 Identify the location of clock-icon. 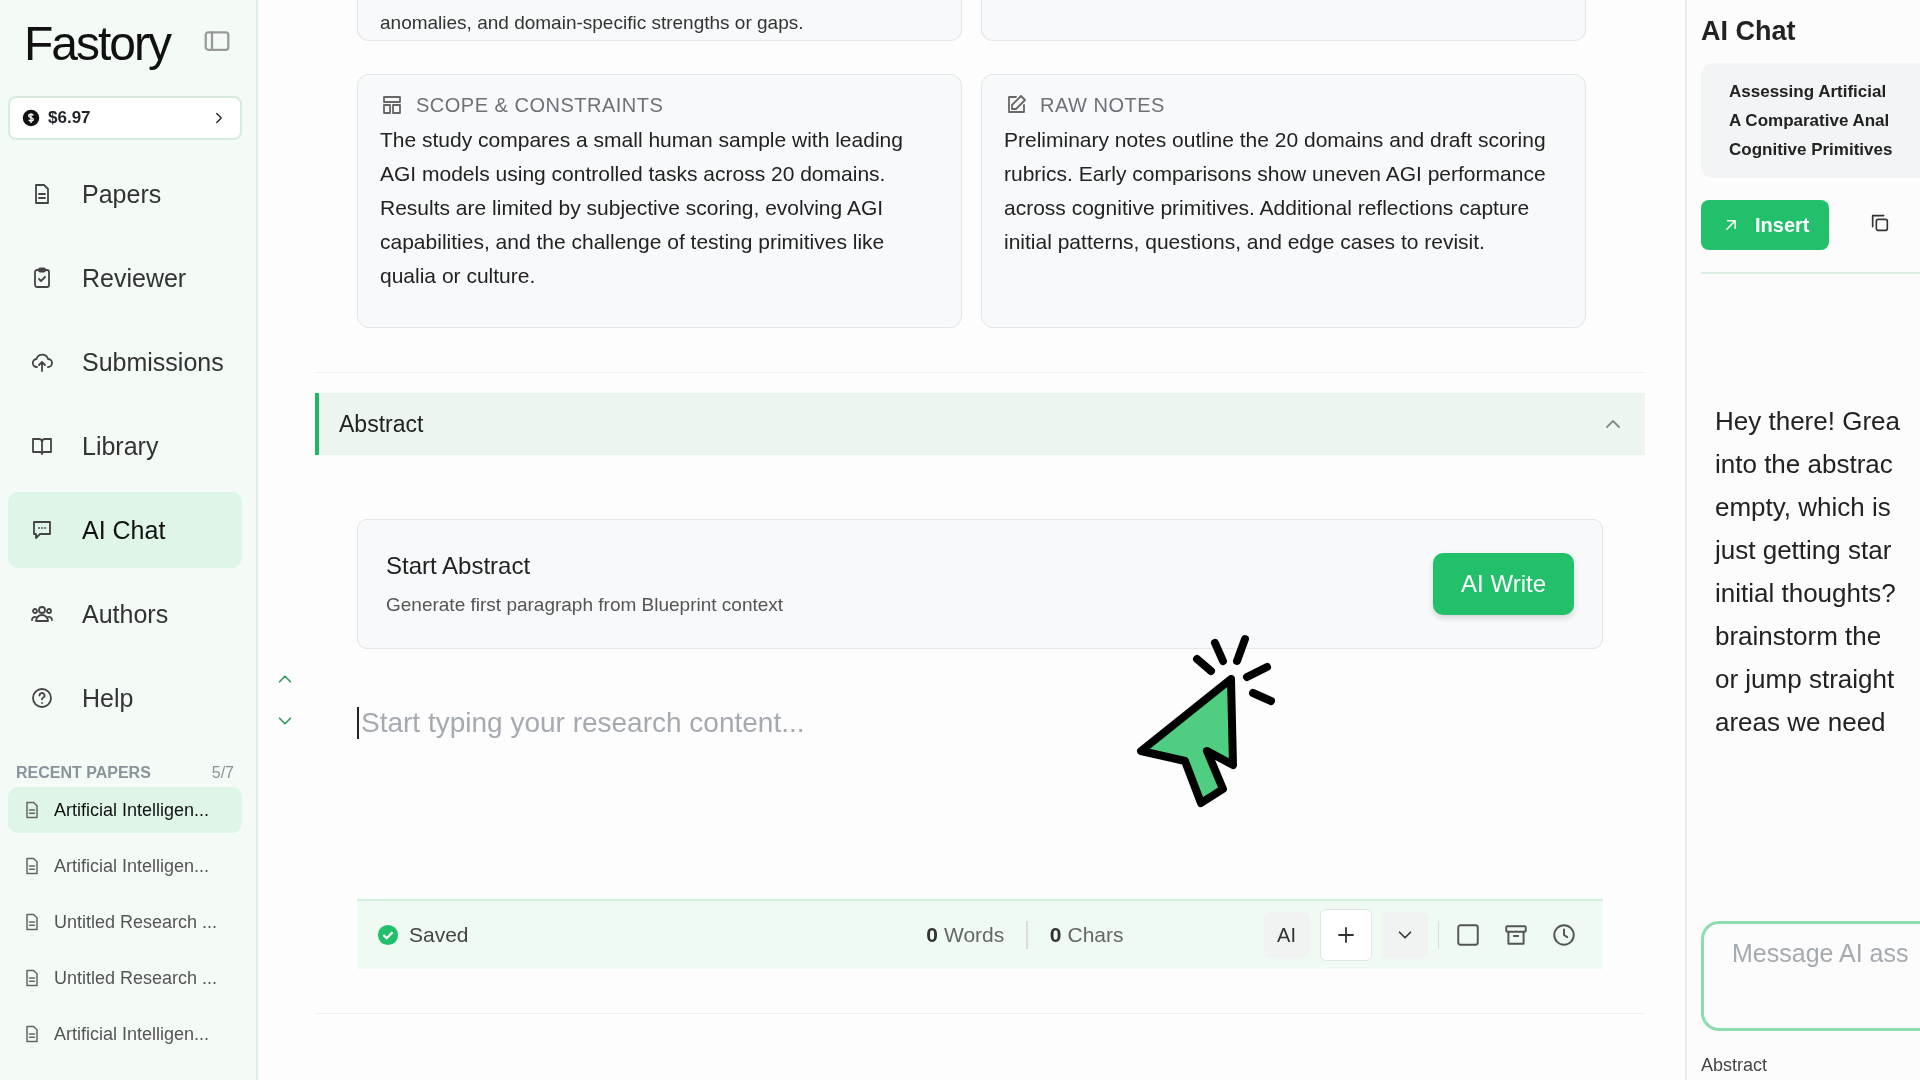
(1564, 935).